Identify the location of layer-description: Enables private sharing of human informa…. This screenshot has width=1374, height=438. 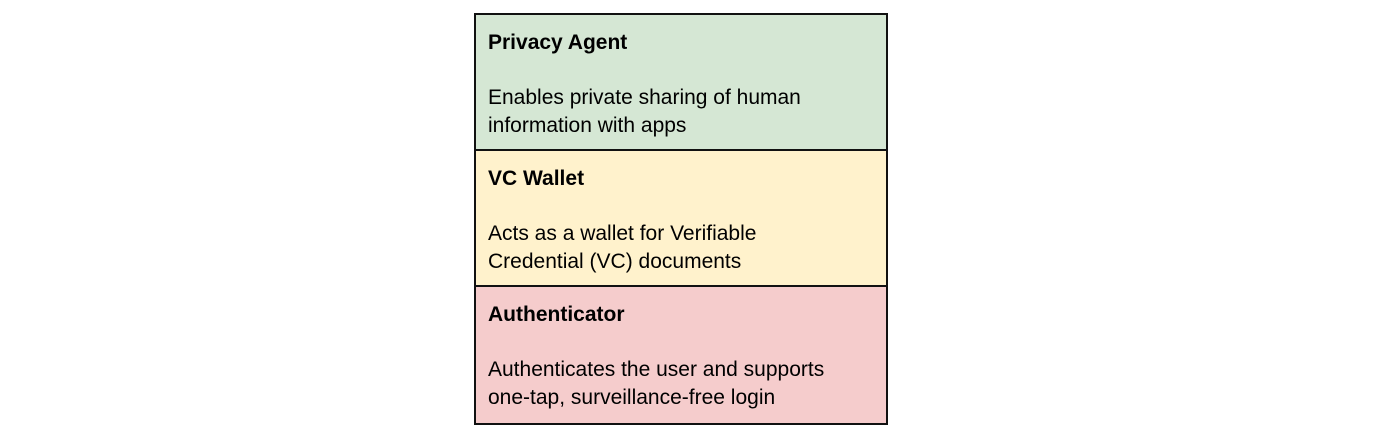
(681, 112).